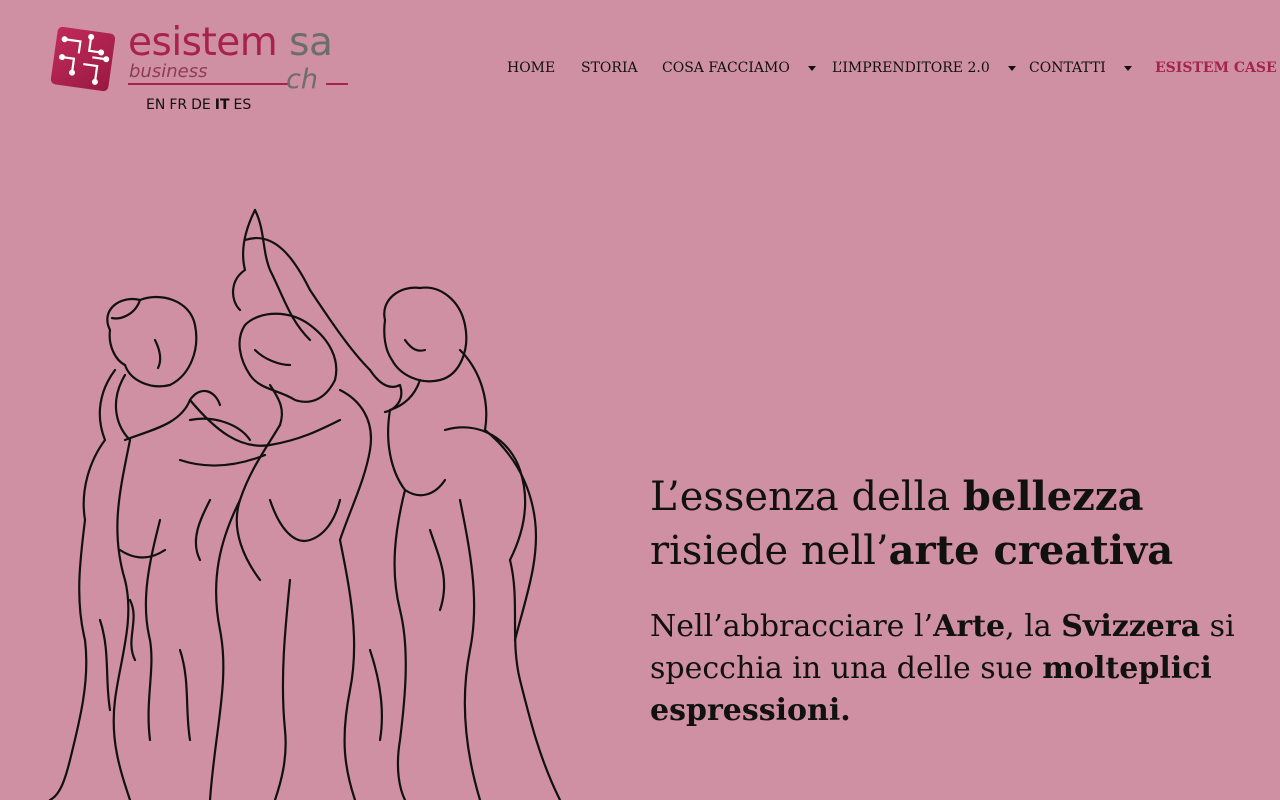  Describe the element at coordinates (792, 626) in the screenshot. I see `hero-sub-part1: Nell’abbracciare l’` at that location.